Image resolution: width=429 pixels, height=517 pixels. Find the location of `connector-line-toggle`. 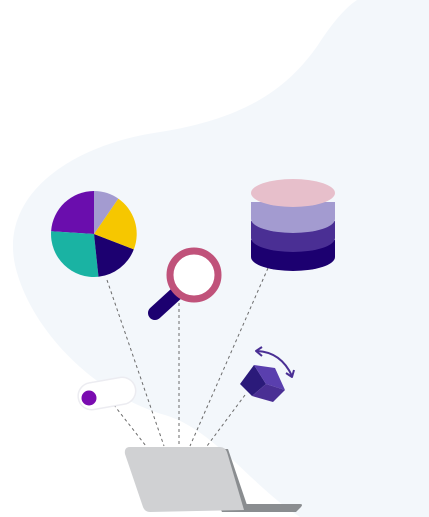

connector-line-toggle is located at coordinates (128, 423).